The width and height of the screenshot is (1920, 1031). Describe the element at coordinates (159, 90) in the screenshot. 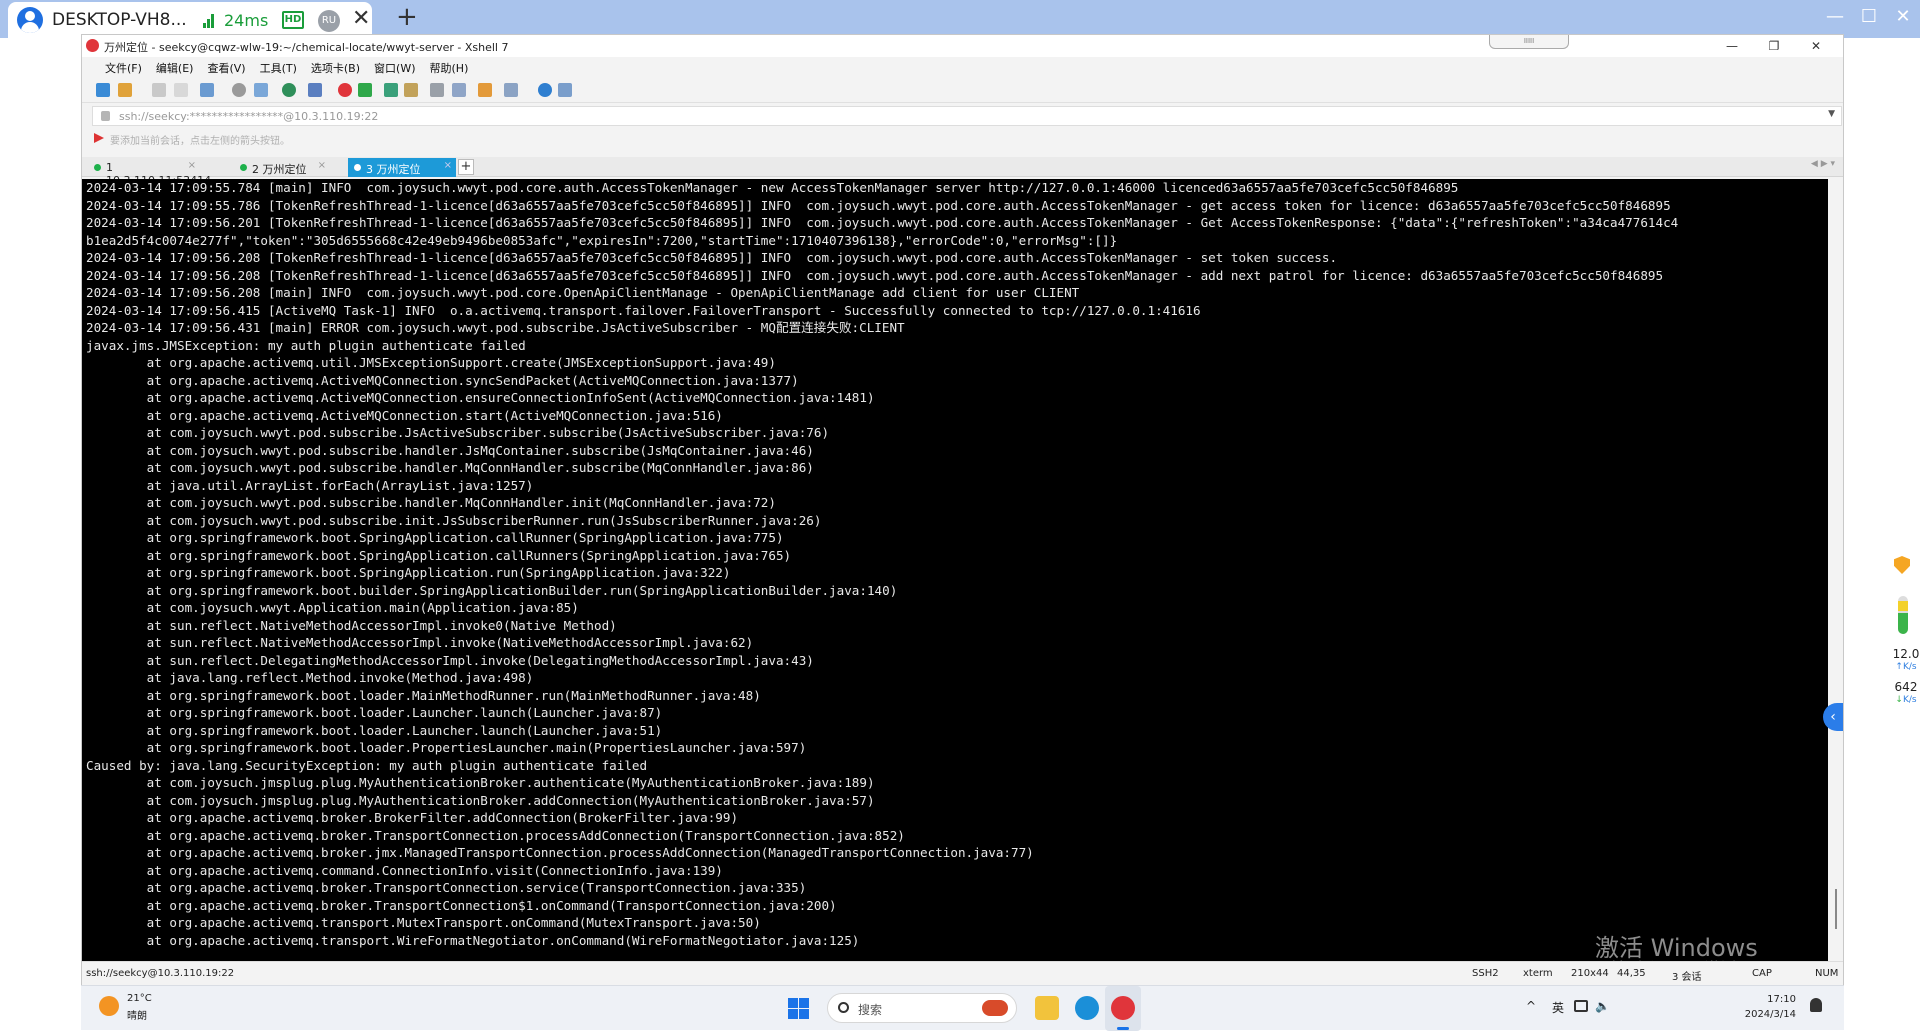

I see `connect-icon` at that location.